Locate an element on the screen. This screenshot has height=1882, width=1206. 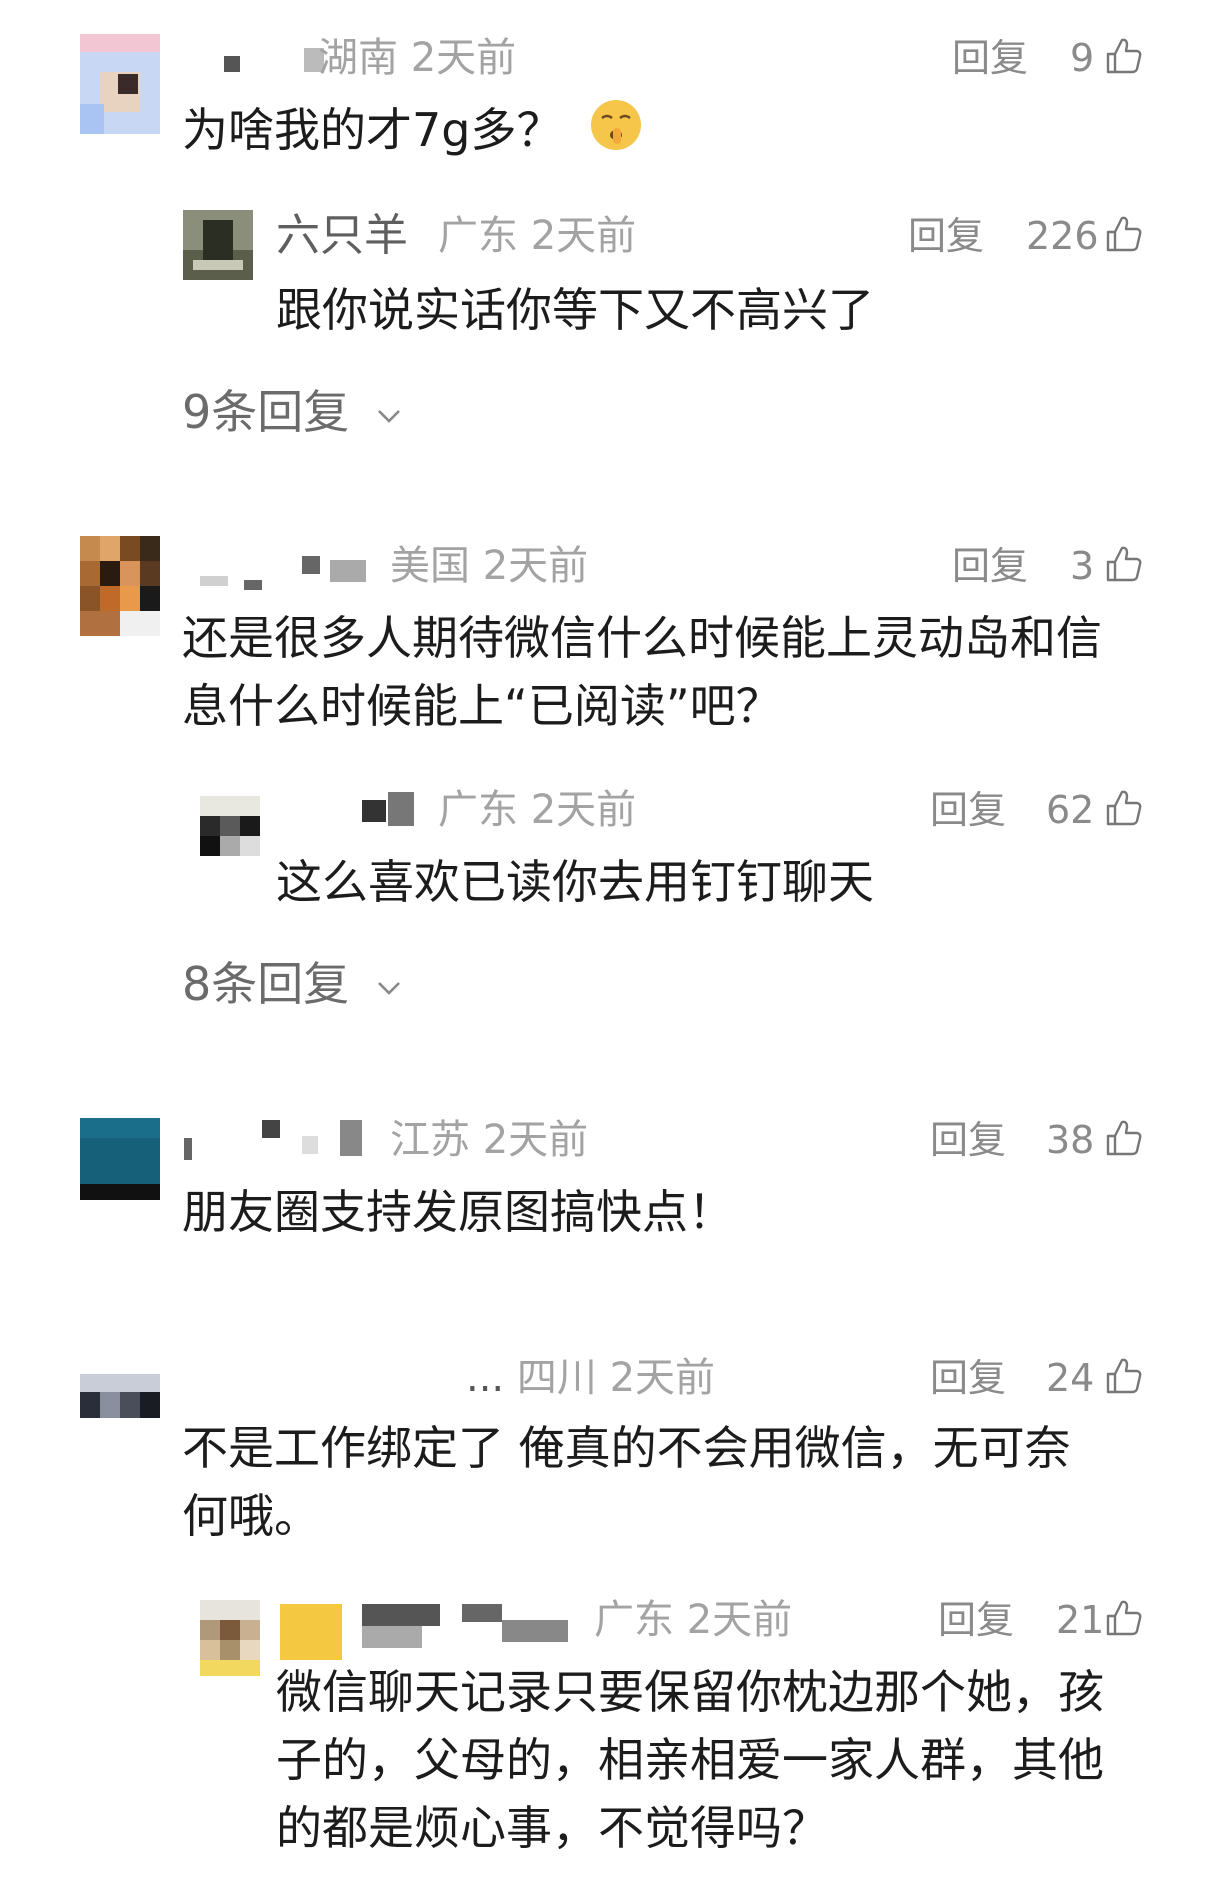
like-count: 3 is located at coordinates (1082, 566).